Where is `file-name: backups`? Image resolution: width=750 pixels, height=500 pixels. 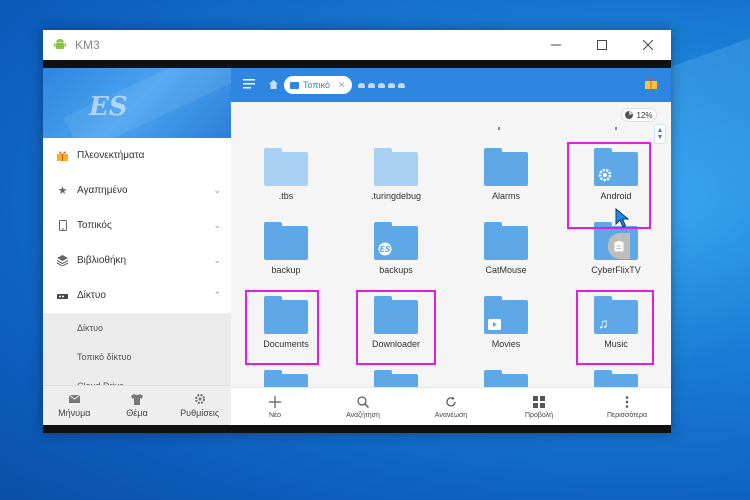
file-name: backups is located at coordinates (396, 270).